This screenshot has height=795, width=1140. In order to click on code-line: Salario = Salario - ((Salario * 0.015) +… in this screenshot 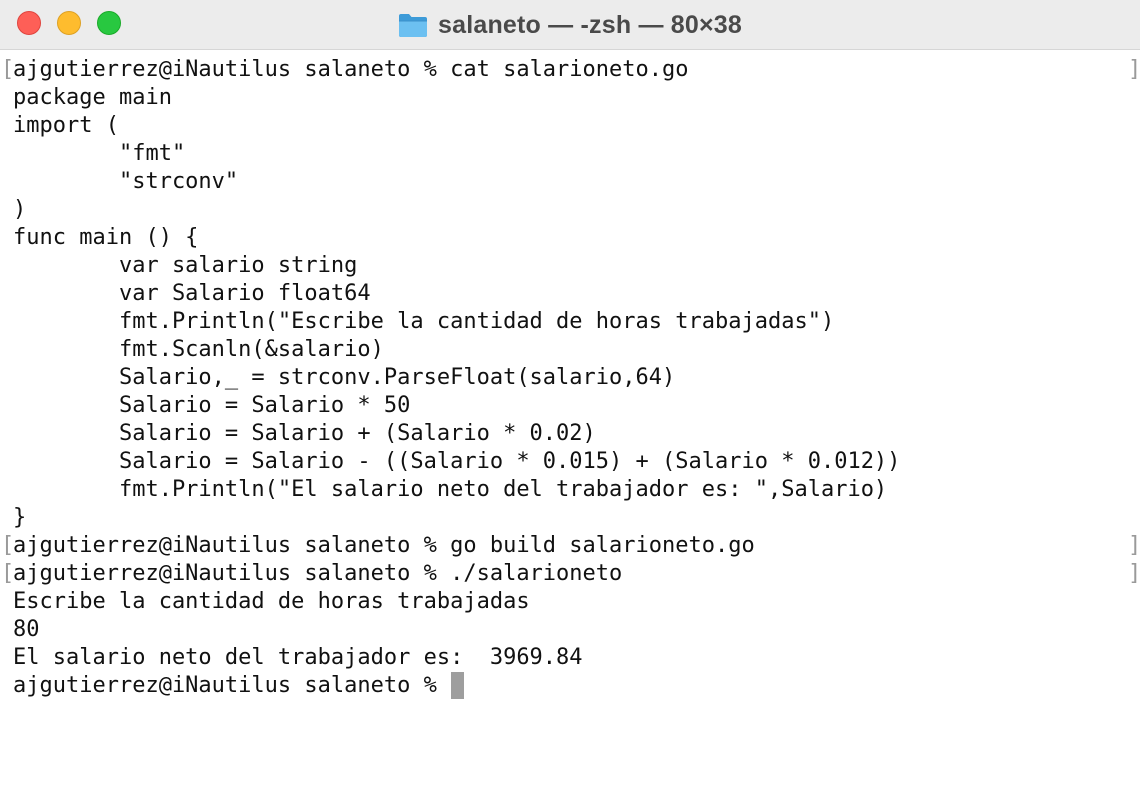, I will do `click(457, 461)`.